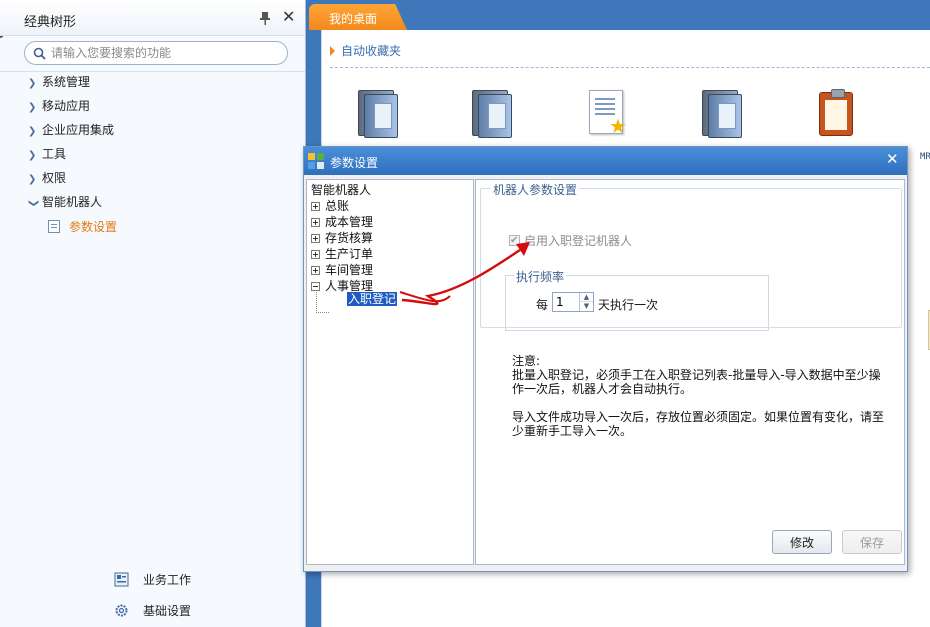  Describe the element at coordinates (342, 222) in the screenshot. I see `tree-node-cost-management: 成本管理` at that location.